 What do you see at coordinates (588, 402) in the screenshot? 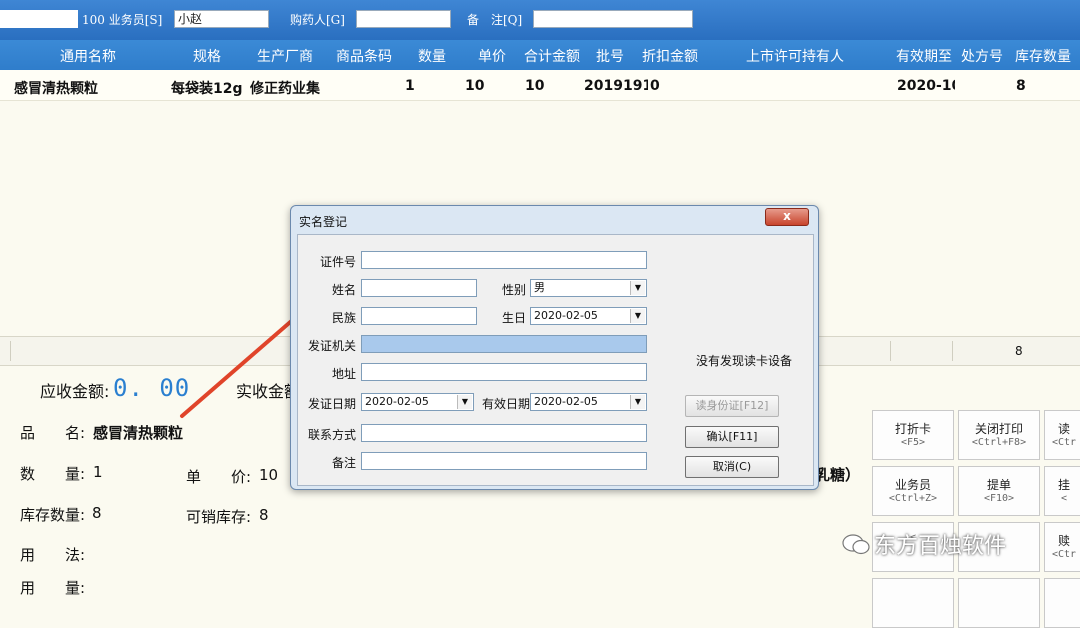
I see `valid-date-picker: 2020-02-05 ▼` at bounding box center [588, 402].